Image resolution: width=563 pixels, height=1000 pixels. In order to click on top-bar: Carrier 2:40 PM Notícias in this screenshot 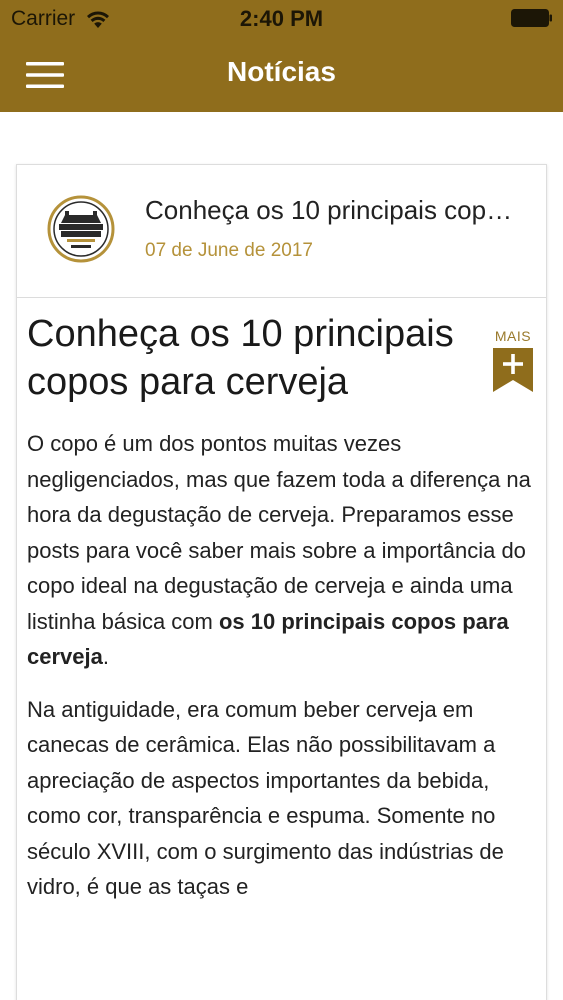, I will do `click(281, 56)`.